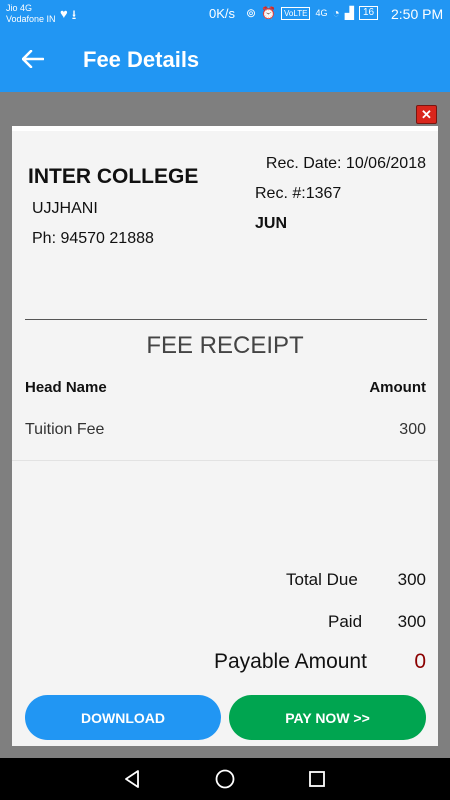 This screenshot has width=450, height=800. Describe the element at coordinates (251, 13) in the screenshot. I see `hotspot-icon: ⊚` at that location.